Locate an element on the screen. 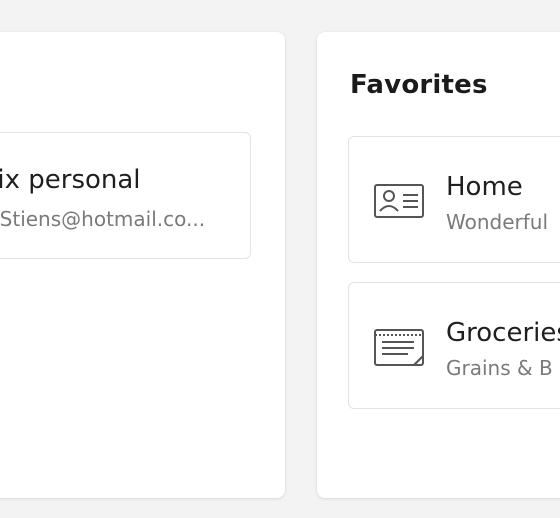 This screenshot has width=560, height=518. note-icon is located at coordinates (399, 347).